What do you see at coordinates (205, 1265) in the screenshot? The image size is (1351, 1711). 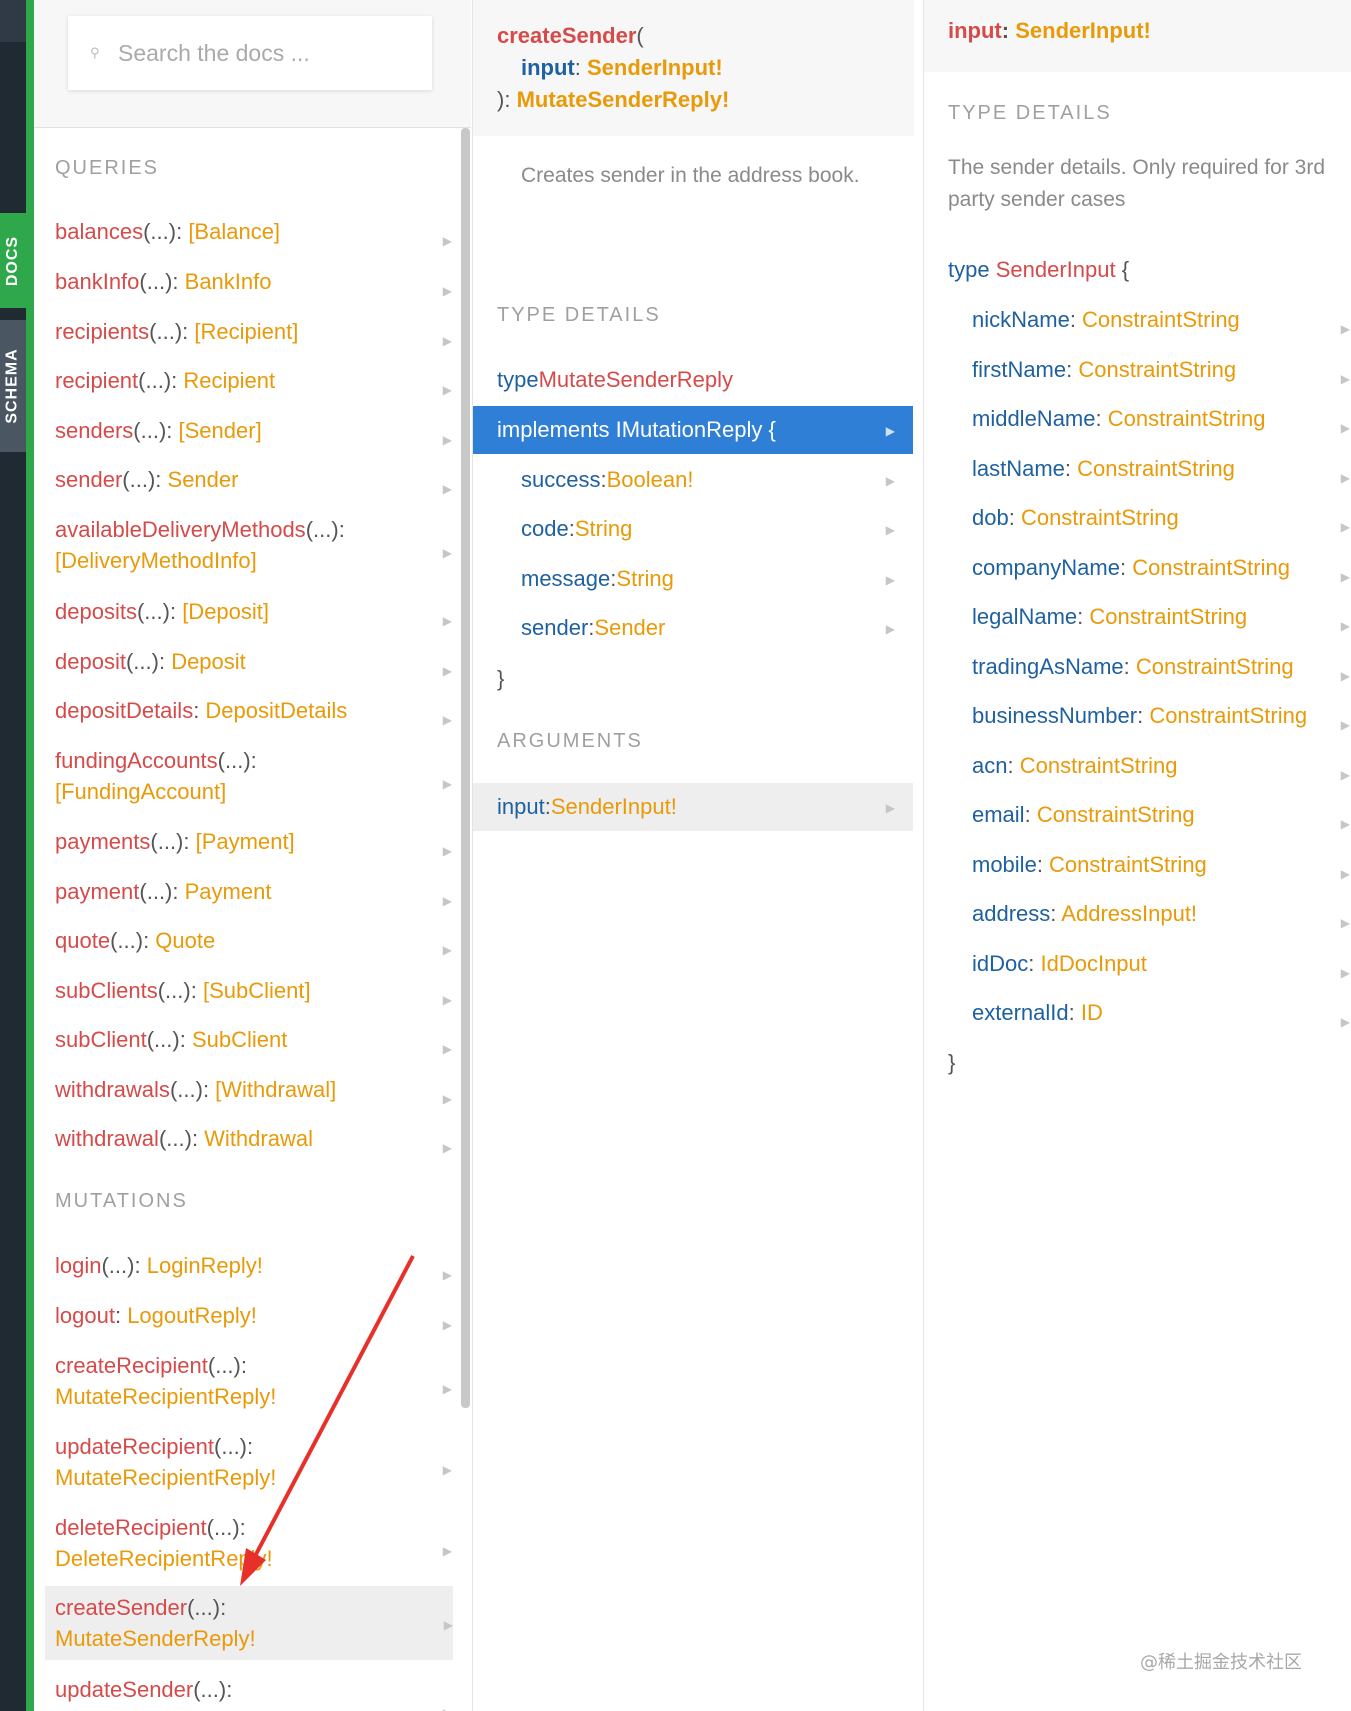 I see `field-type: LoginReply!` at bounding box center [205, 1265].